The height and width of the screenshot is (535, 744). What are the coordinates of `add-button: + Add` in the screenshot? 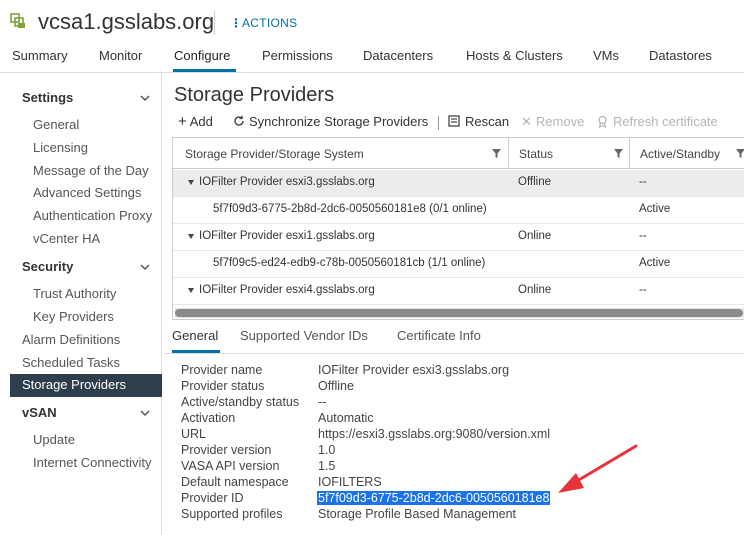 It's located at (195, 121).